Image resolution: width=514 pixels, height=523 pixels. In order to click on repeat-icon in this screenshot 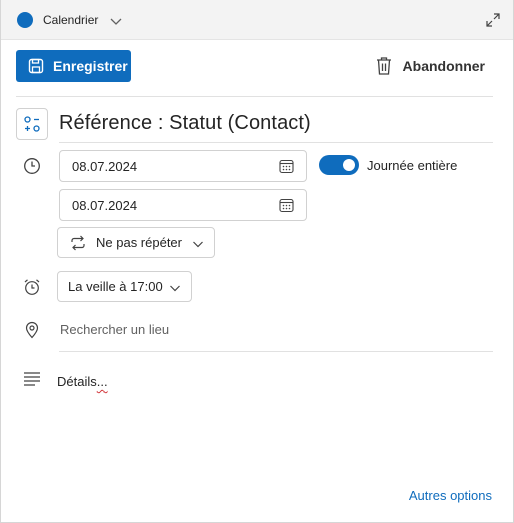, I will do `click(78, 243)`.